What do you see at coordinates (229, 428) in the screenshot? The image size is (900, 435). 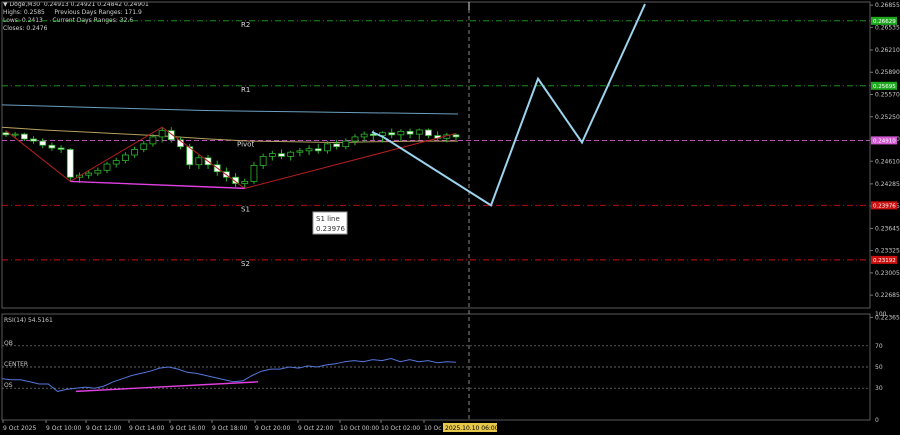 I see `time-label: 9 Oct 18:00` at bounding box center [229, 428].